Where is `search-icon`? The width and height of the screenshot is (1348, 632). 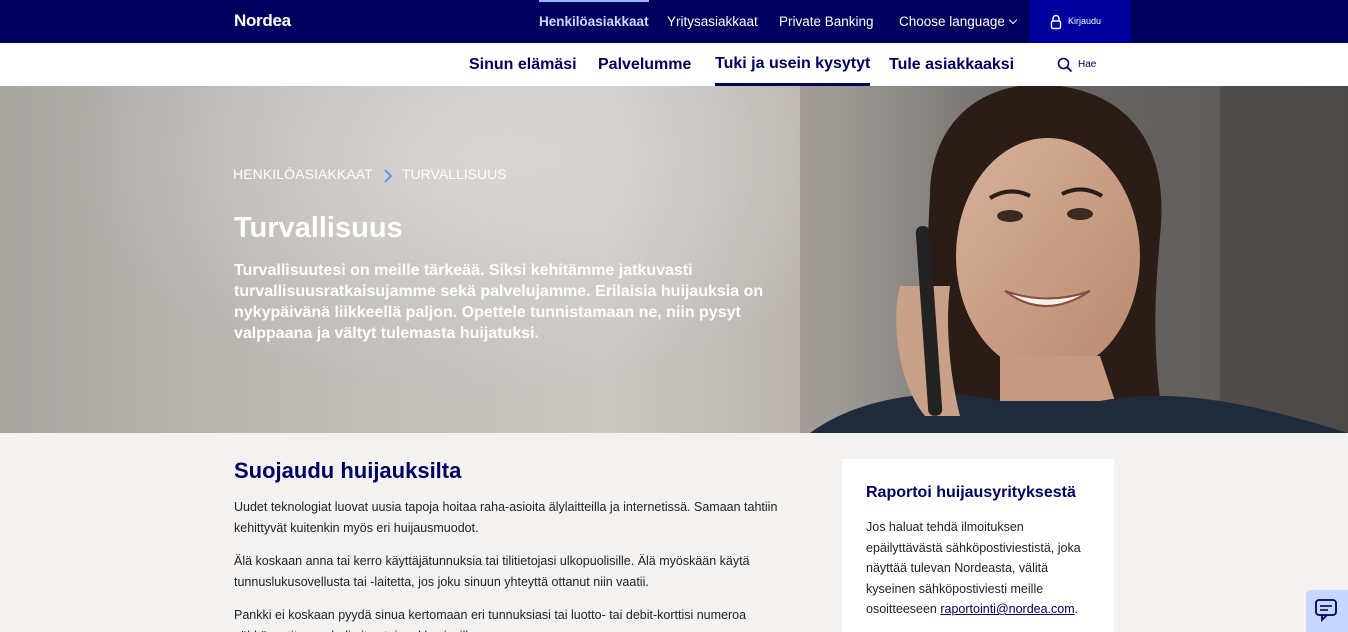 search-icon is located at coordinates (1065, 65).